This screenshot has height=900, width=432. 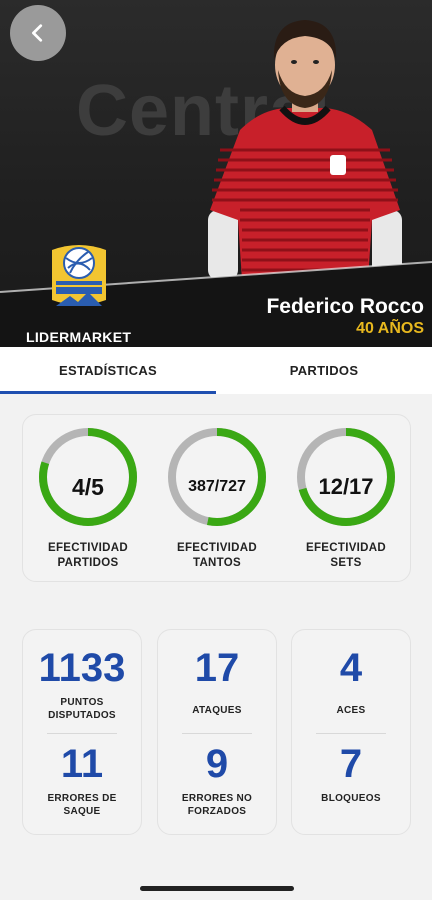 I want to click on team-name: LIDERMARKET, so click(x=79, y=337).